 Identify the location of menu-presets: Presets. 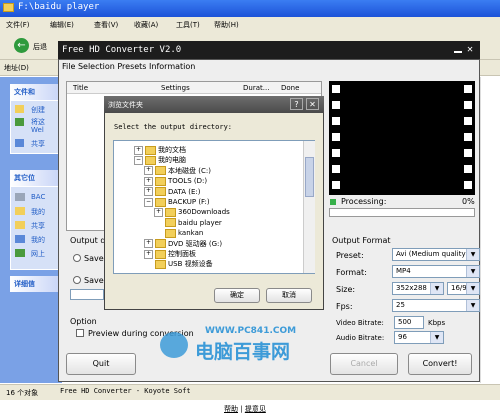
(131, 66).